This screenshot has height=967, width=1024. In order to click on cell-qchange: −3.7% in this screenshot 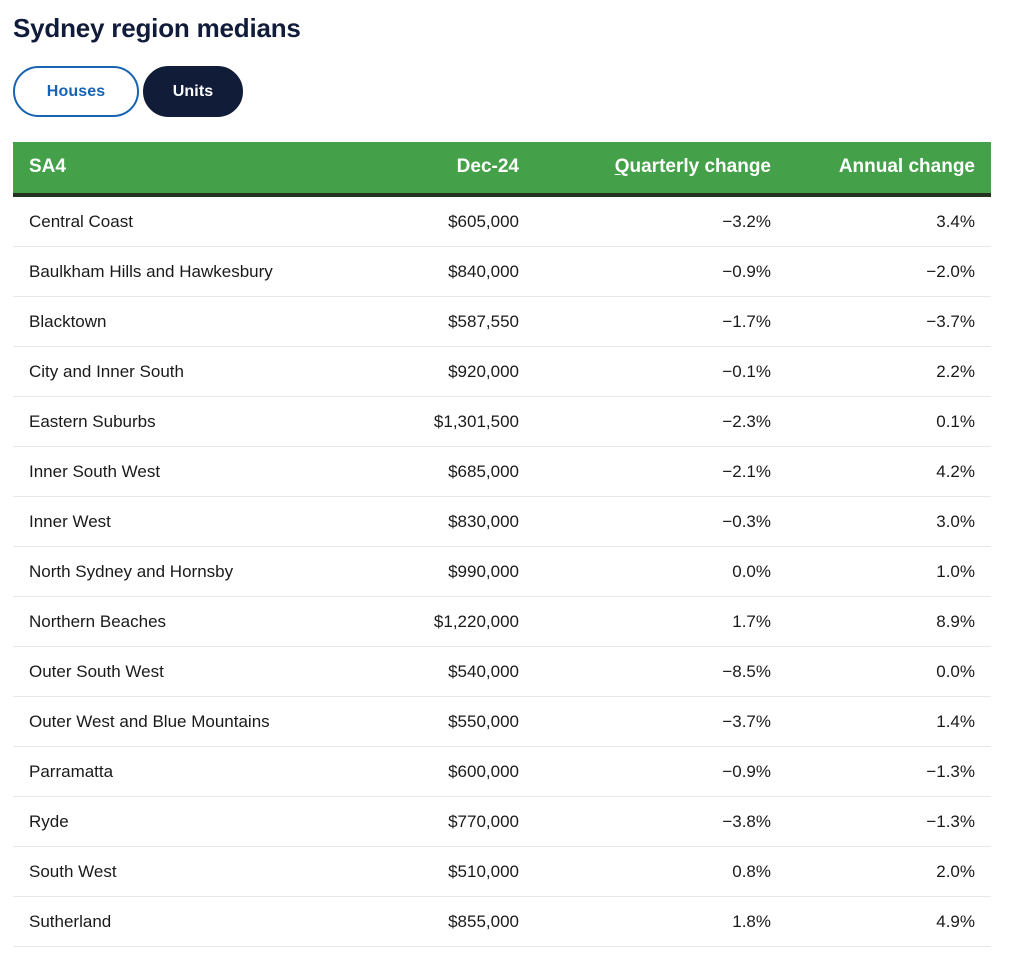, I will do `click(661, 721)`.